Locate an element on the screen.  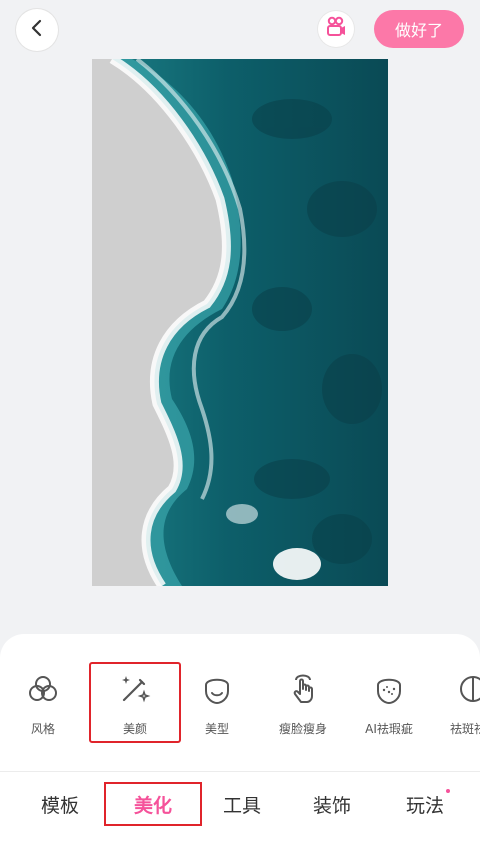
face-dots-icon is located at coordinates (389, 689).